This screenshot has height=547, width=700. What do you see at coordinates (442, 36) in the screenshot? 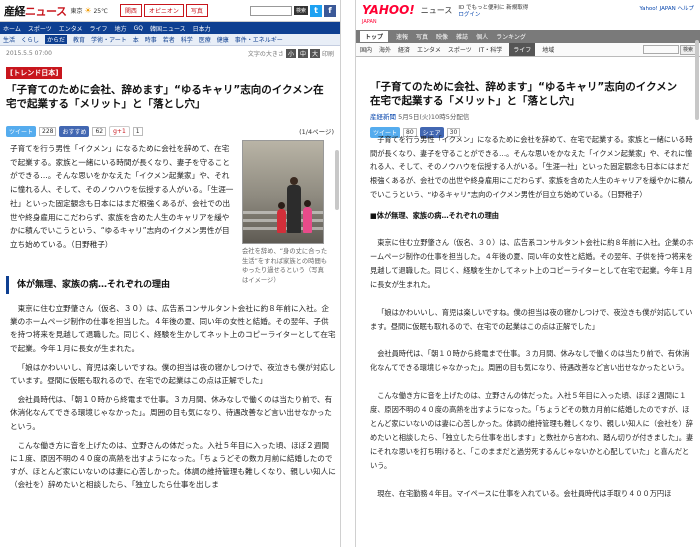
I see `nav-item: 映像` at bounding box center [442, 36].